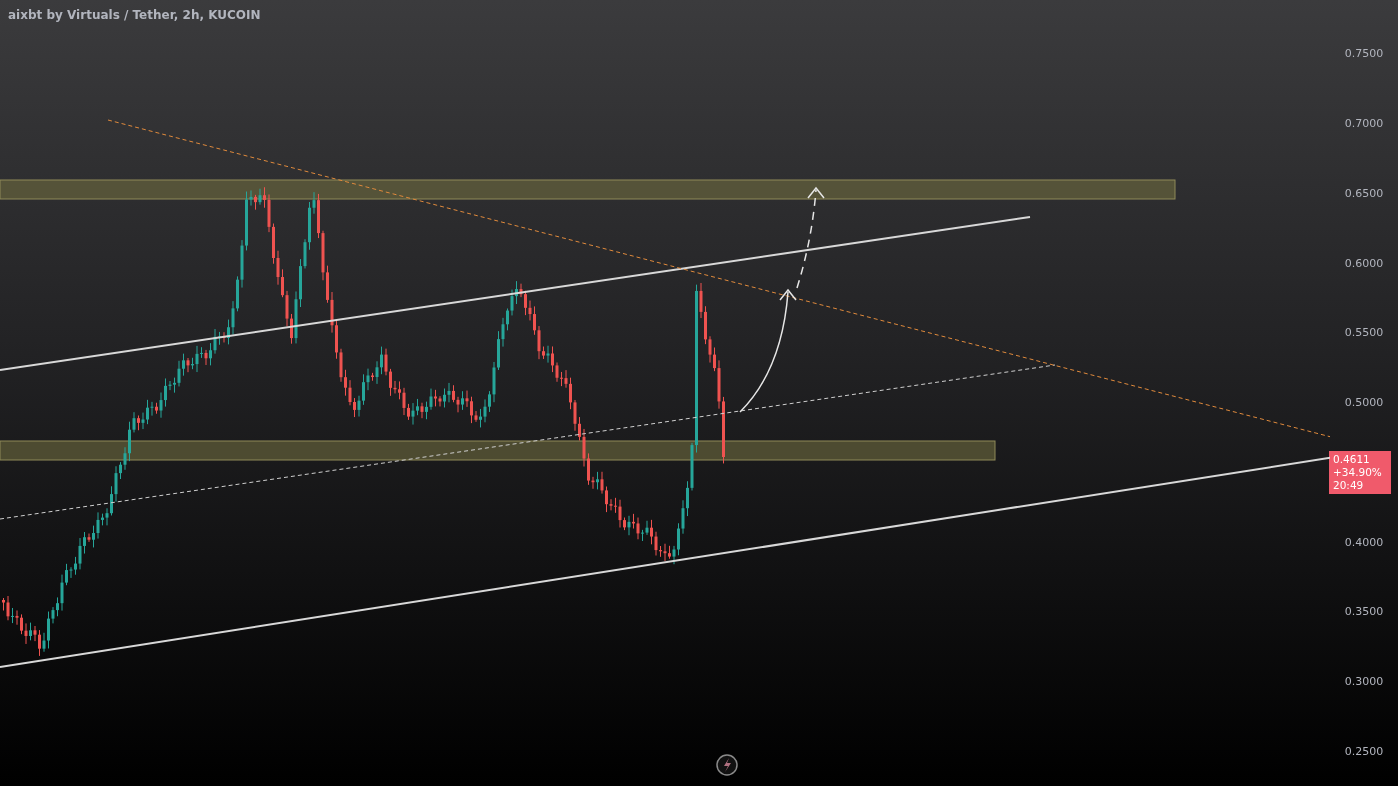 This screenshot has height=786, width=1398. I want to click on price-axis-label: 0.5000, so click(1364, 403).